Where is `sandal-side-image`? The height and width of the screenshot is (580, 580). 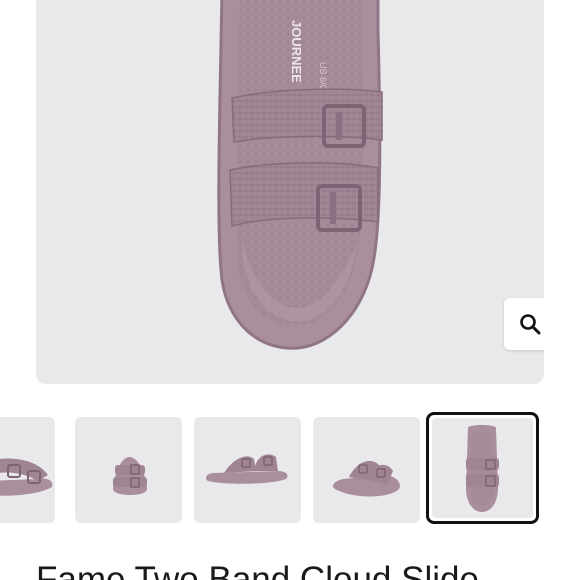 sandal-side-image is located at coordinates (247, 469).